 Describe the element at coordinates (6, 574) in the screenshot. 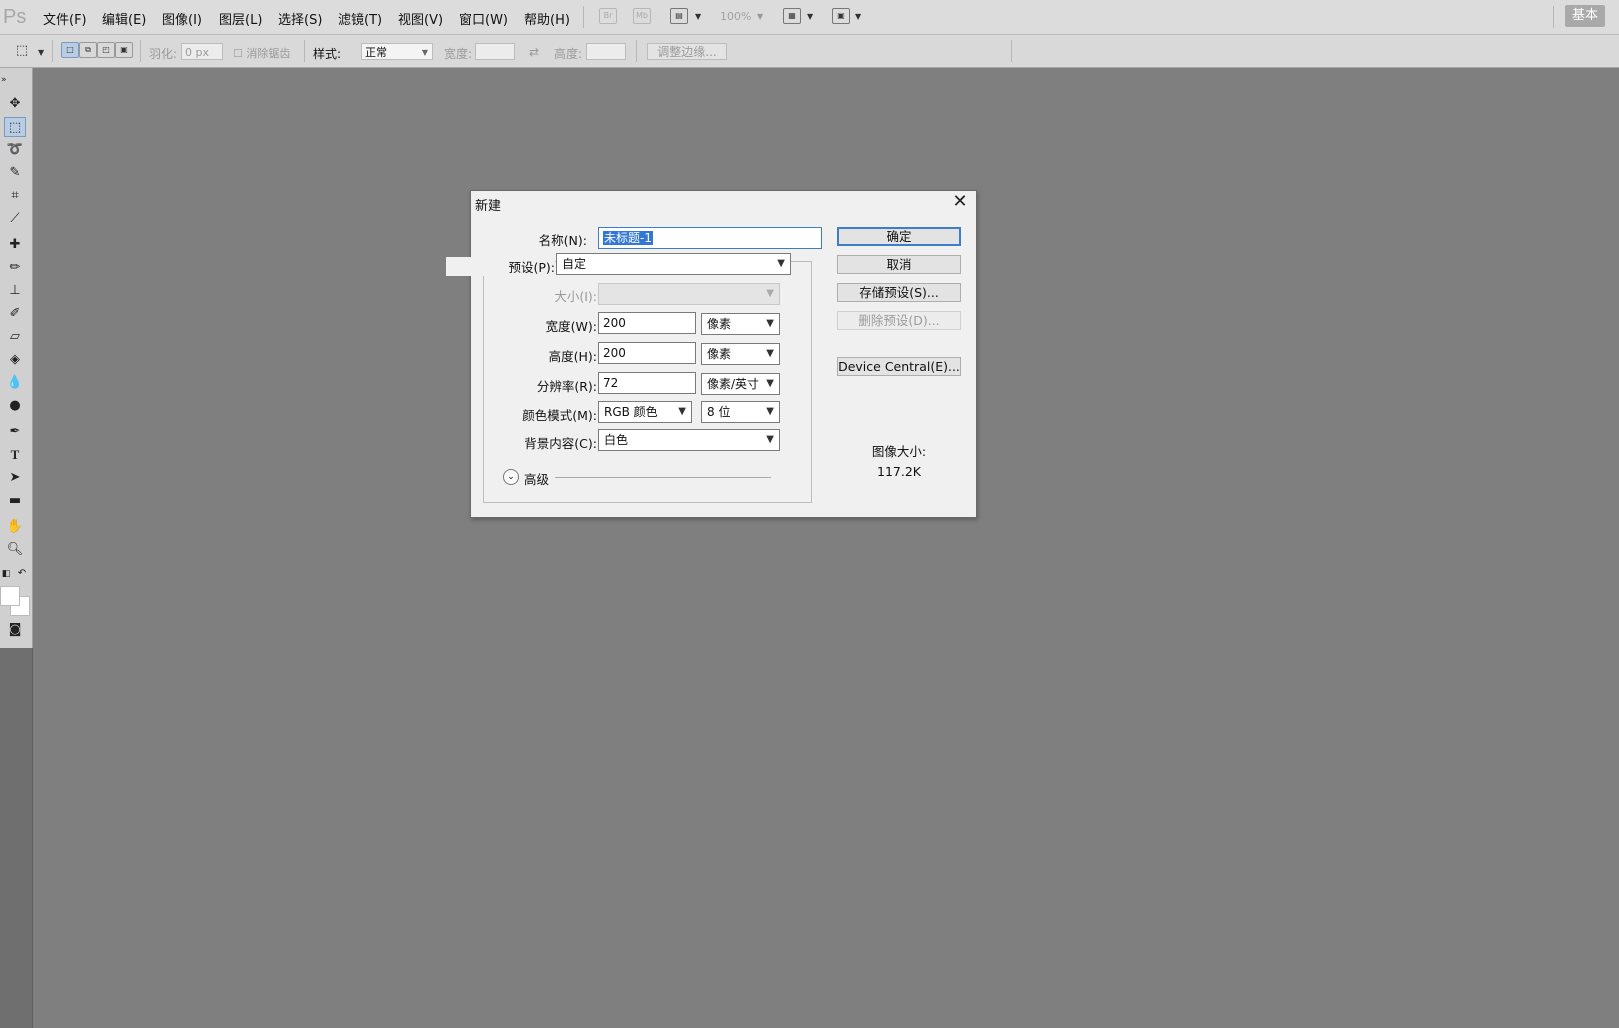

I see `default-colors-icon: ◧` at that location.